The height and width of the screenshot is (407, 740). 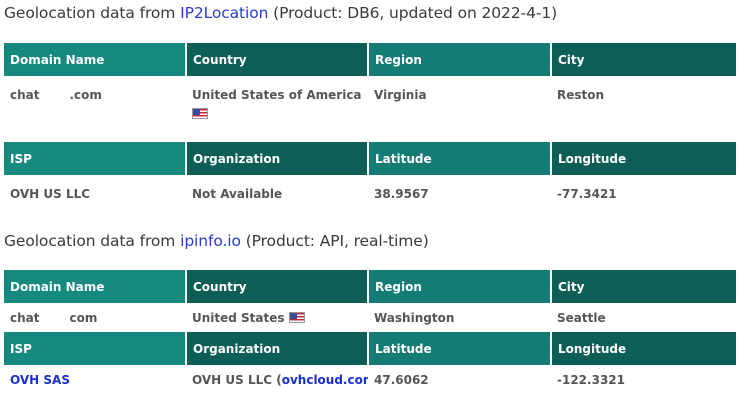 I want to click on domain-name-value: chat com, so click(x=54, y=317).